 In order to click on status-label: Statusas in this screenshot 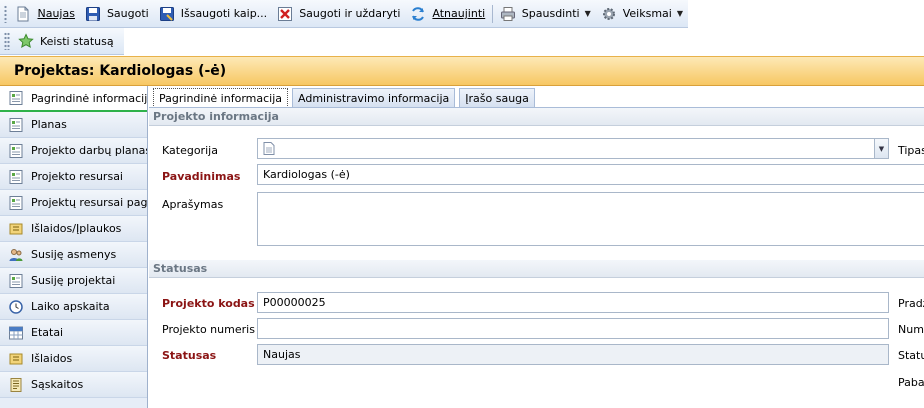, I will do `click(189, 355)`.